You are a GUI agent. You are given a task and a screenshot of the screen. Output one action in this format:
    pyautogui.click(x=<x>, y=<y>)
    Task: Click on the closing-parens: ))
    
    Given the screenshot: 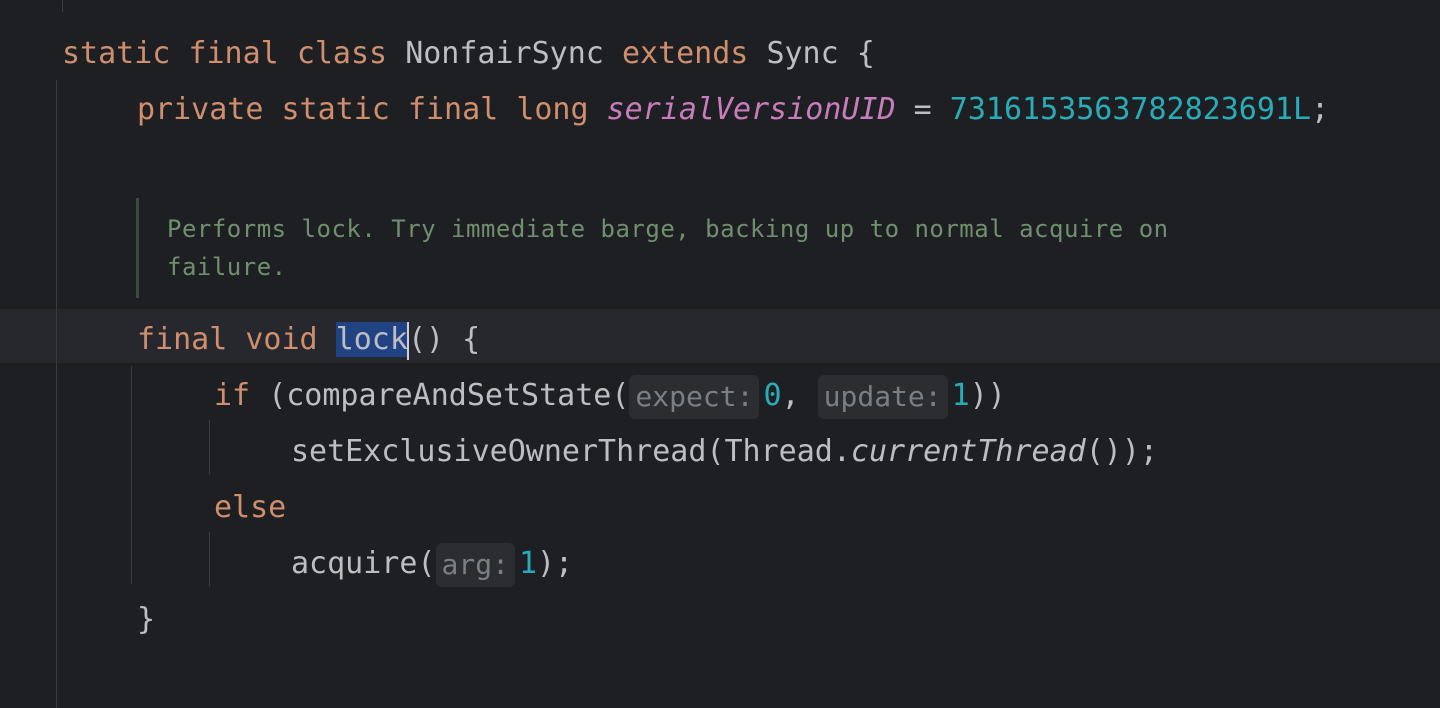 What is the action you would take?
    pyautogui.click(x=987, y=395)
    